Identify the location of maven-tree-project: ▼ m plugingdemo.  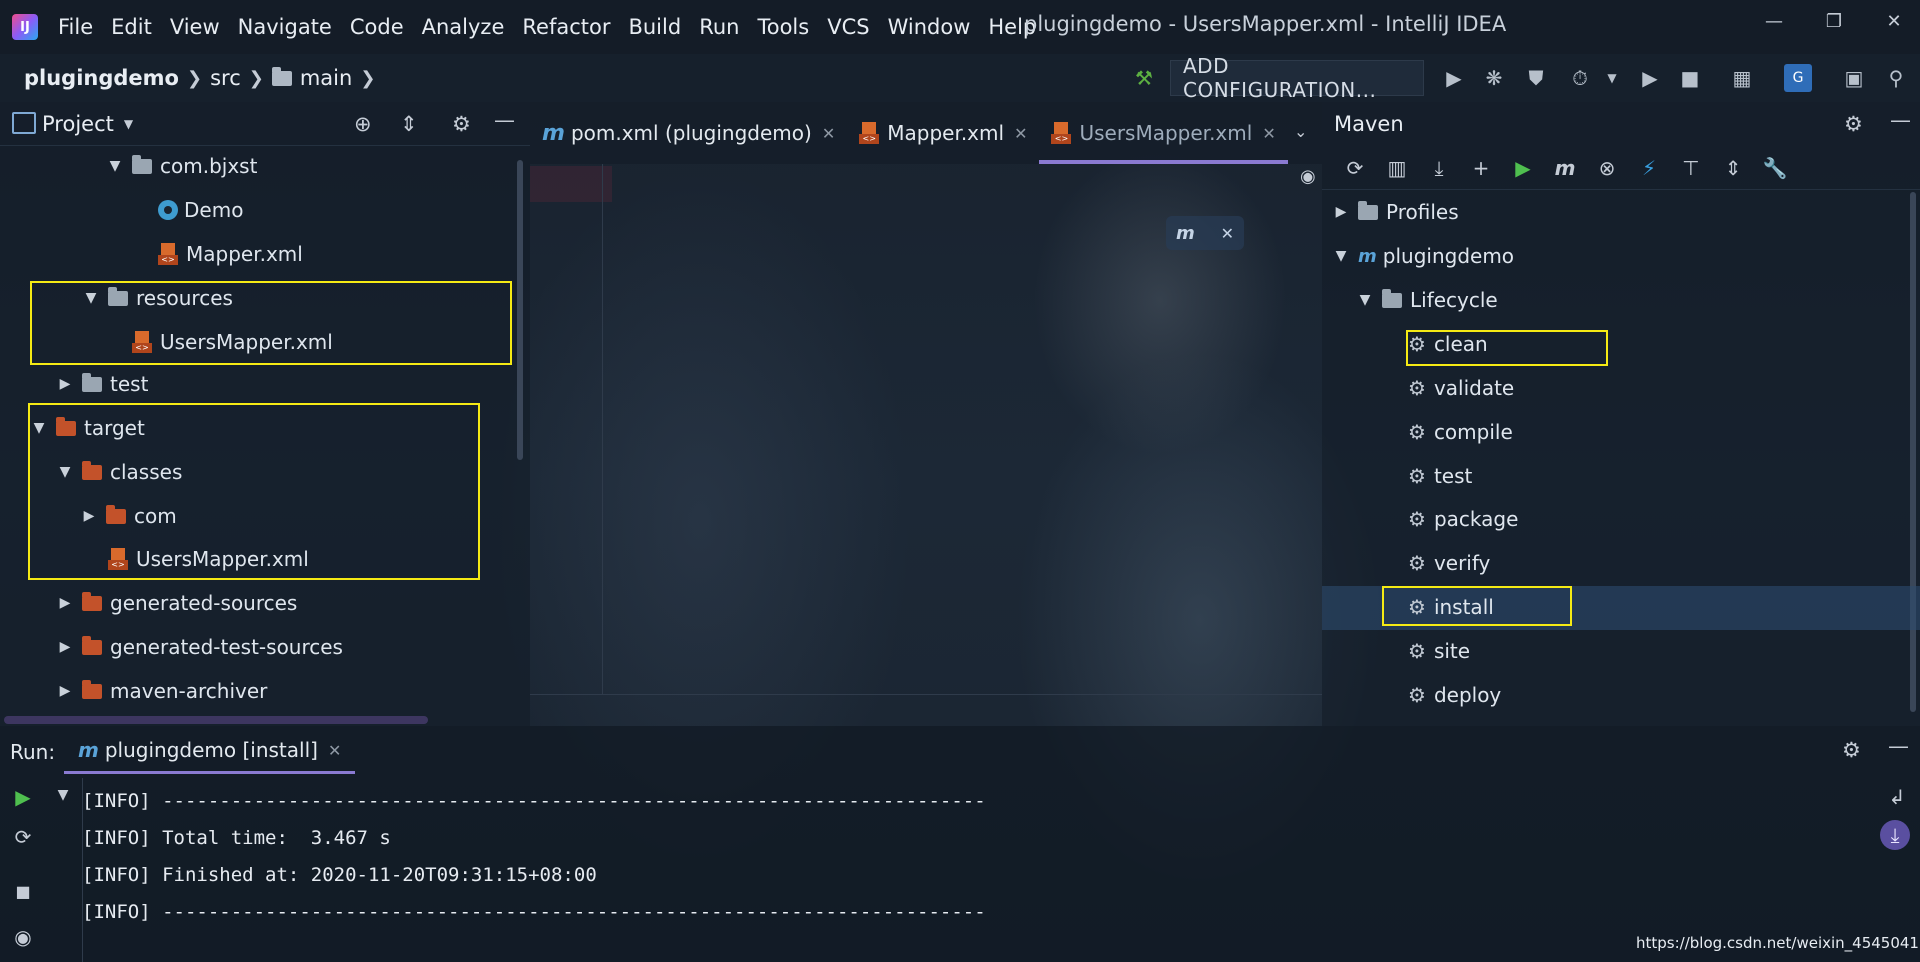
(1423, 256).